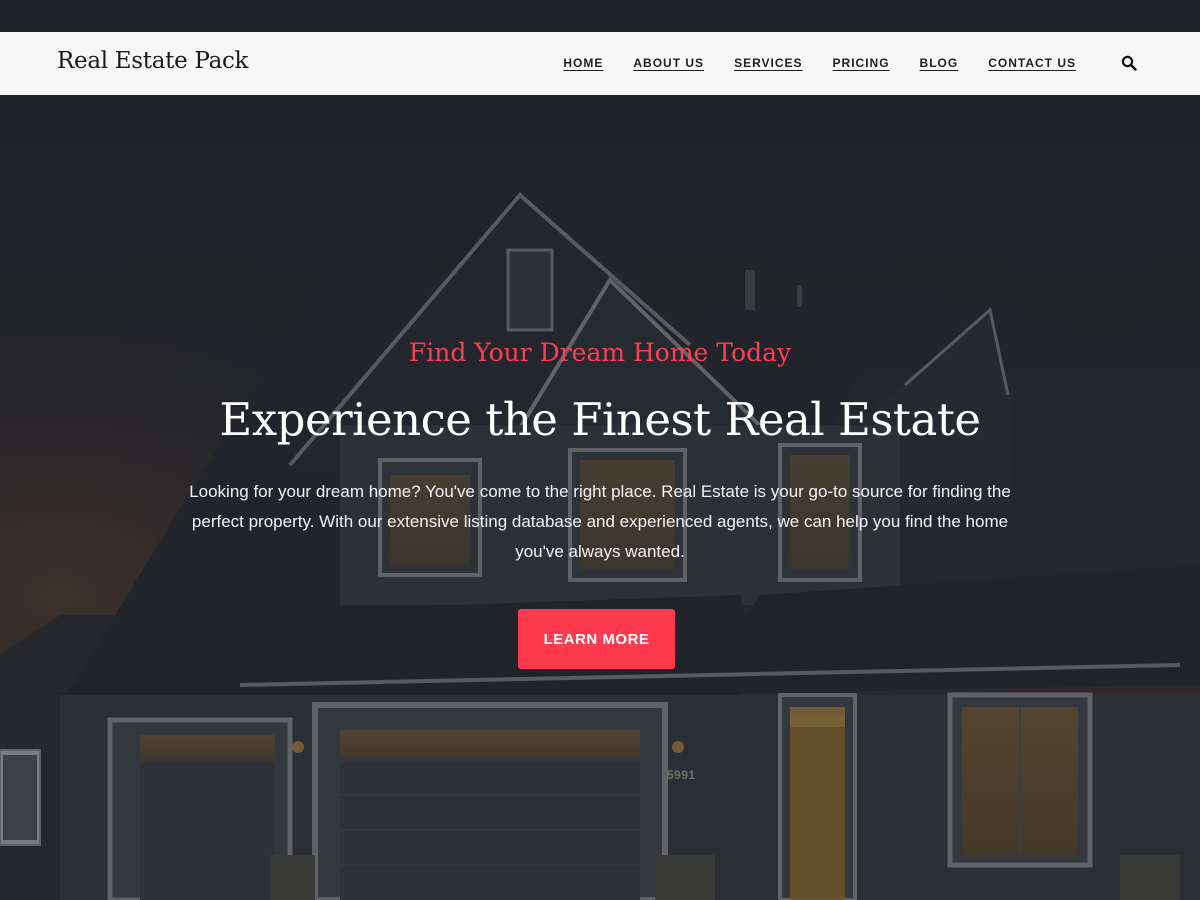  What do you see at coordinates (939, 63) in the screenshot?
I see `nav-blog: BLOG` at bounding box center [939, 63].